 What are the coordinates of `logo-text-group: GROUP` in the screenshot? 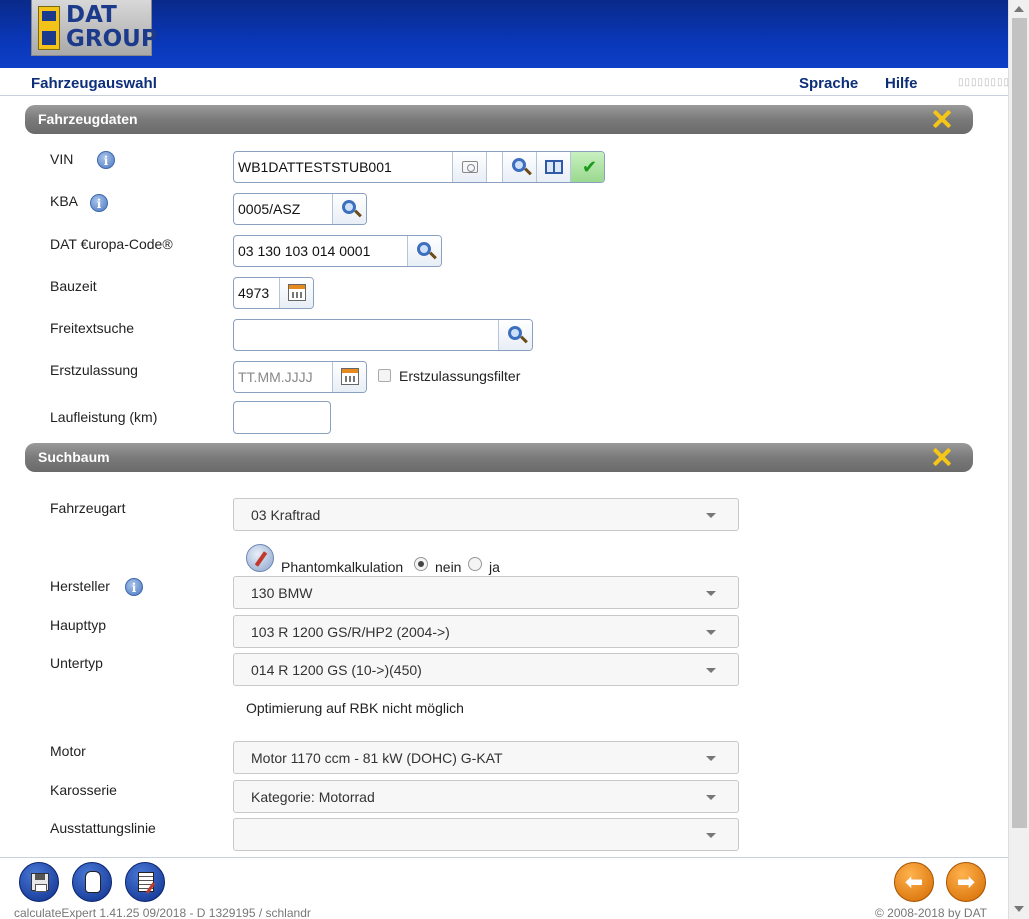 It's located at (112, 39).